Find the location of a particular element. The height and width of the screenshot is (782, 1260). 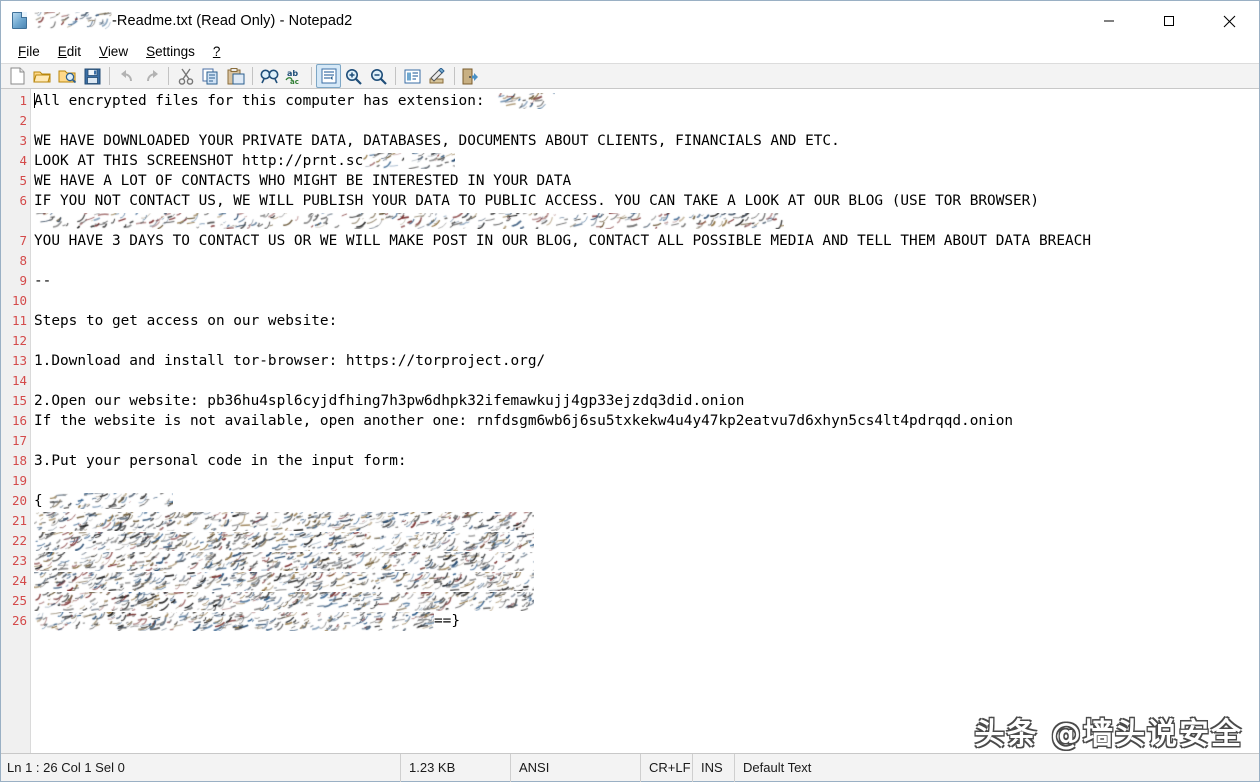

text-line: Steps to get access on our website: is located at coordinates (646, 321).